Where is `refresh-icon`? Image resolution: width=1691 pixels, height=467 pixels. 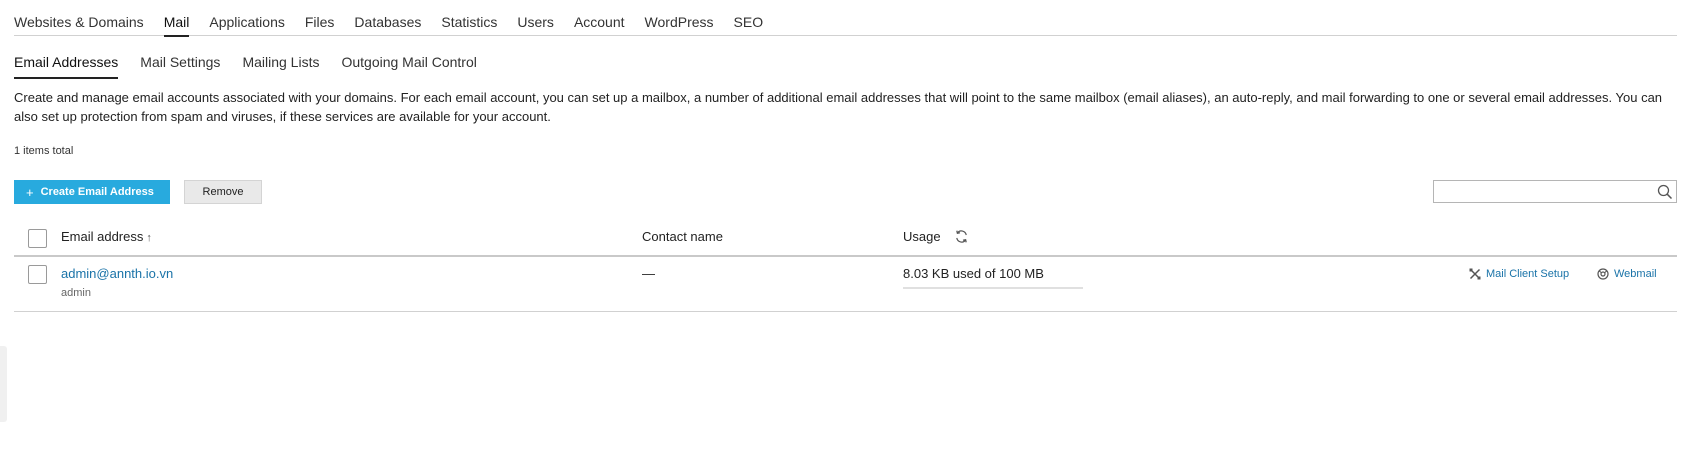 refresh-icon is located at coordinates (961, 236).